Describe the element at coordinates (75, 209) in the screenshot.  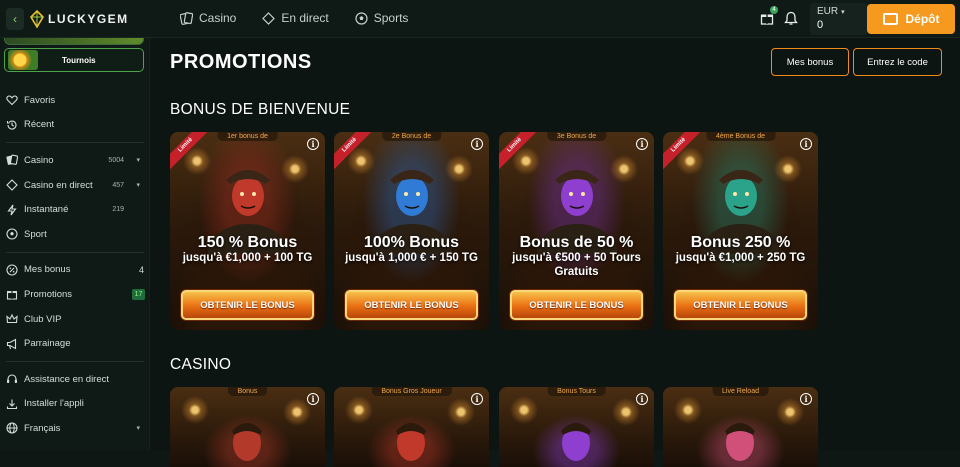
I see `sidebar-item-instant: Instantané 219` at that location.